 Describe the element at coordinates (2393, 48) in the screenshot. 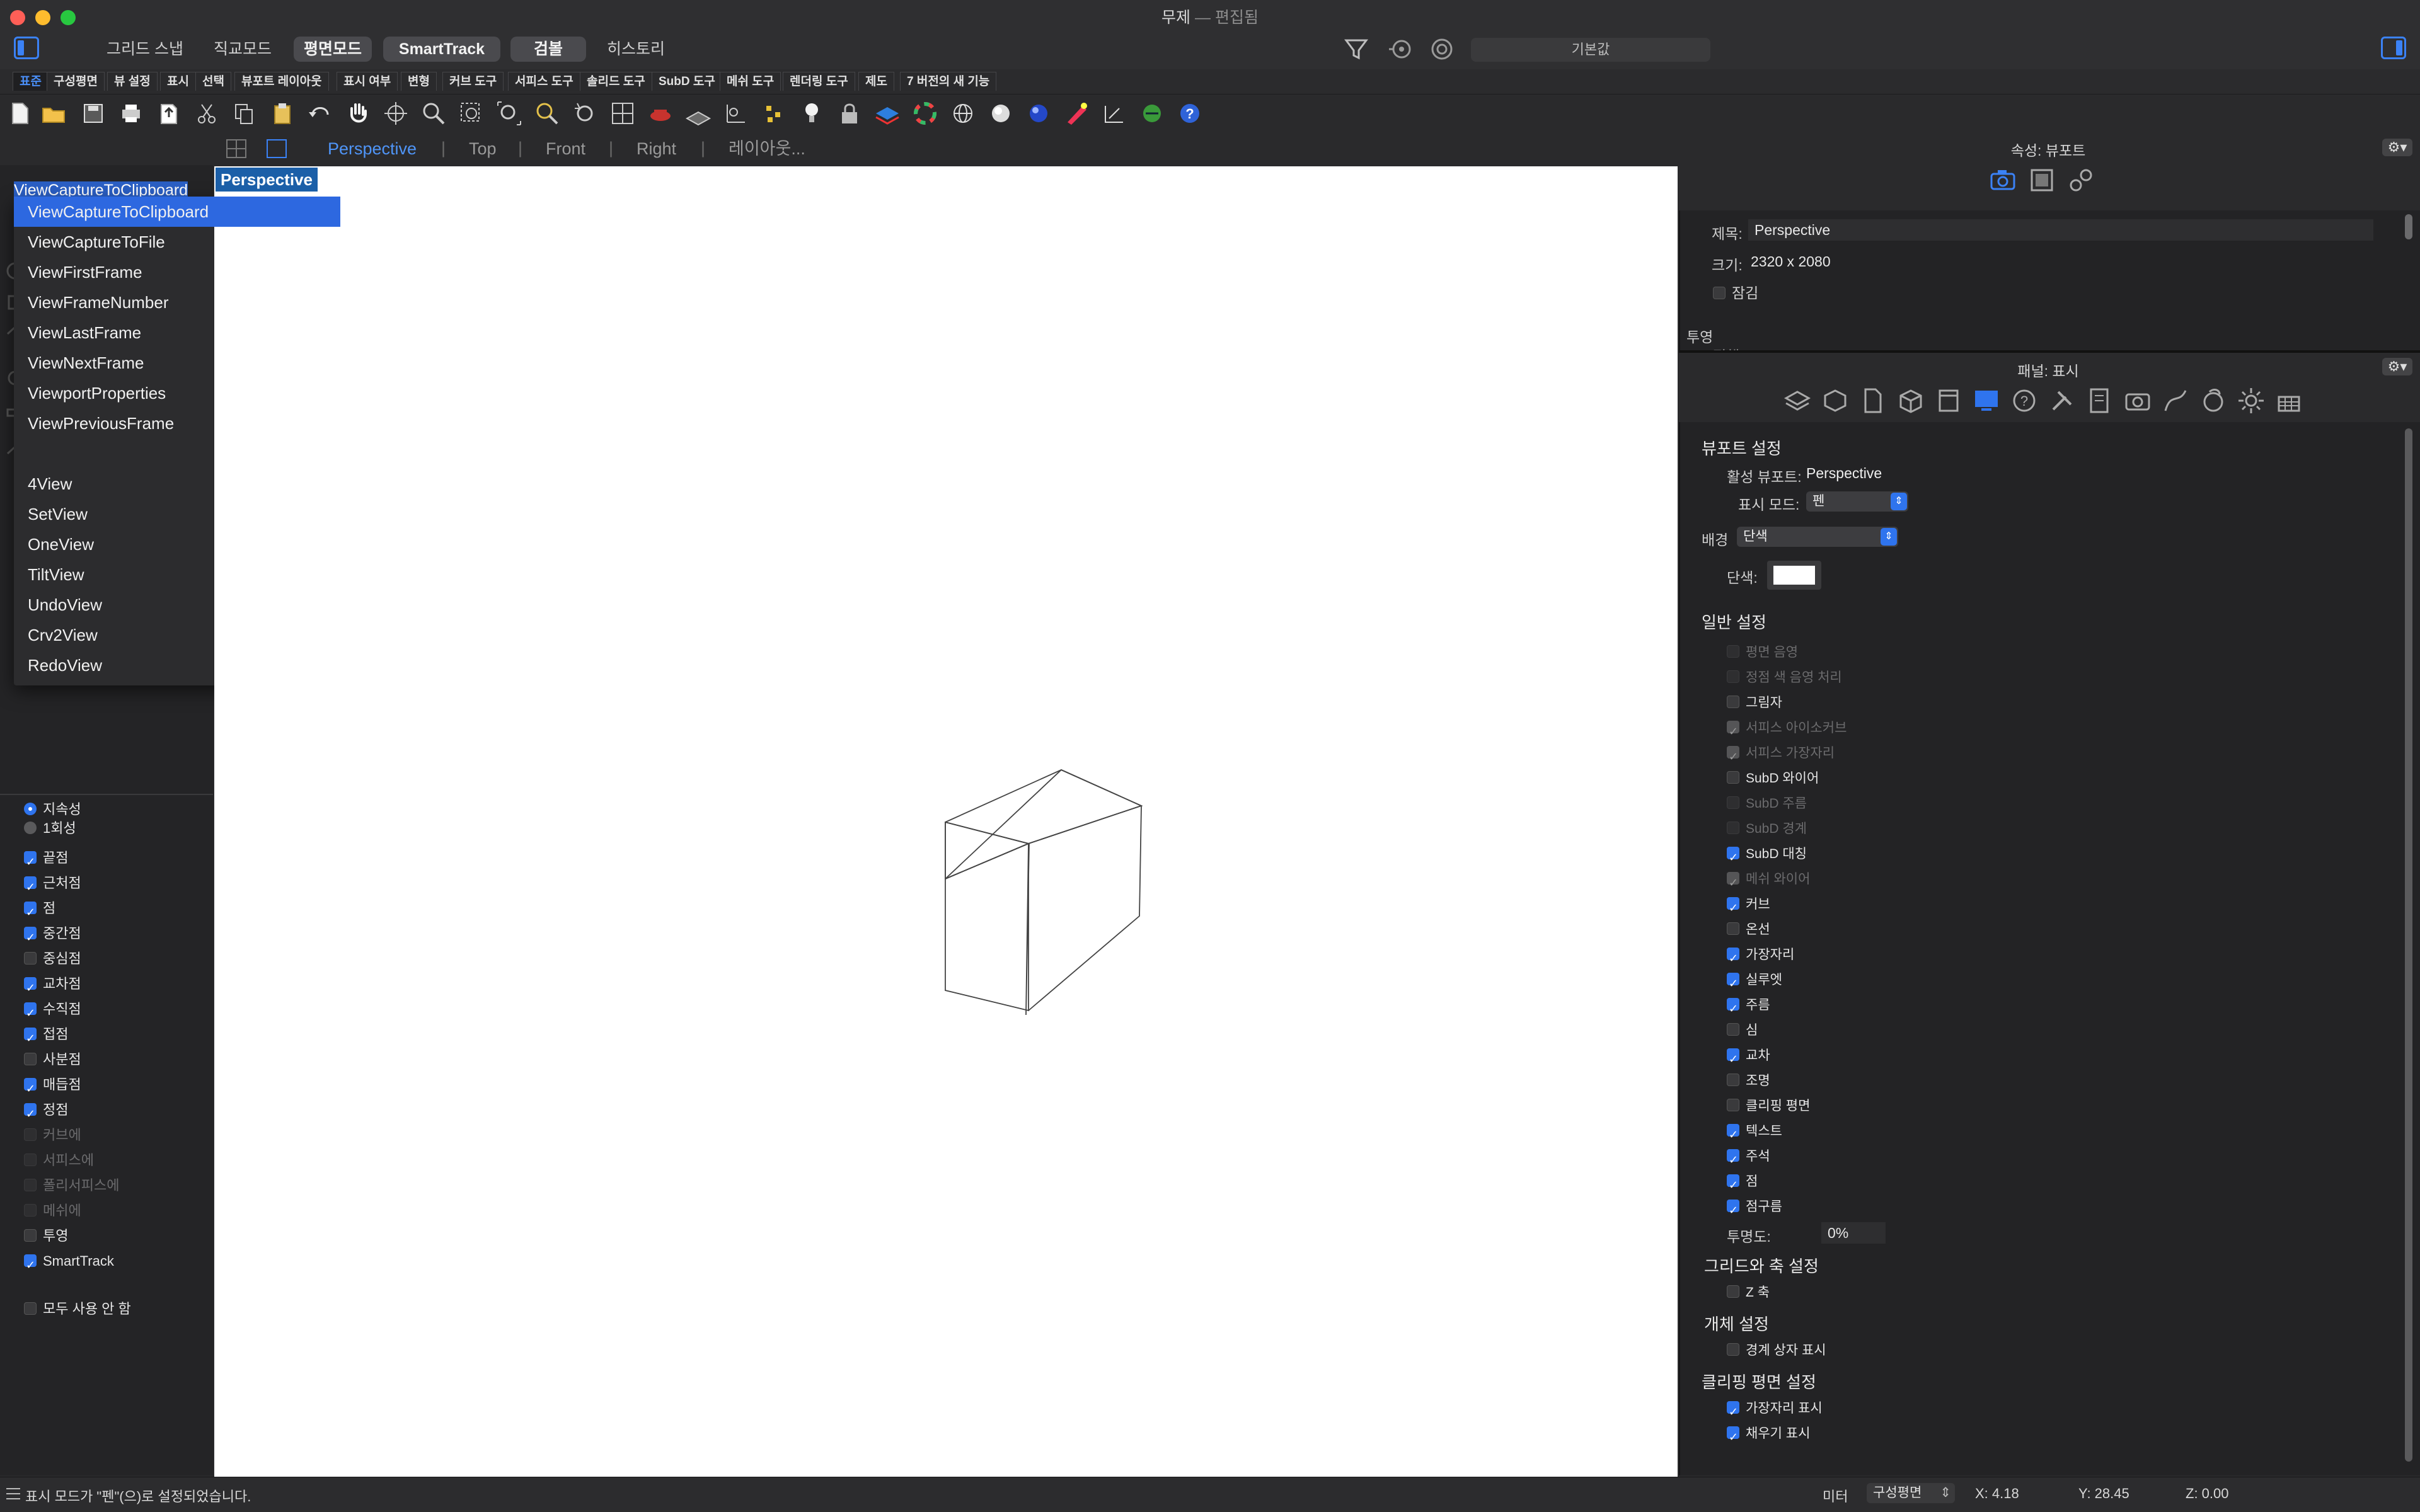

I see `right-sidebar-toggle-icon` at that location.